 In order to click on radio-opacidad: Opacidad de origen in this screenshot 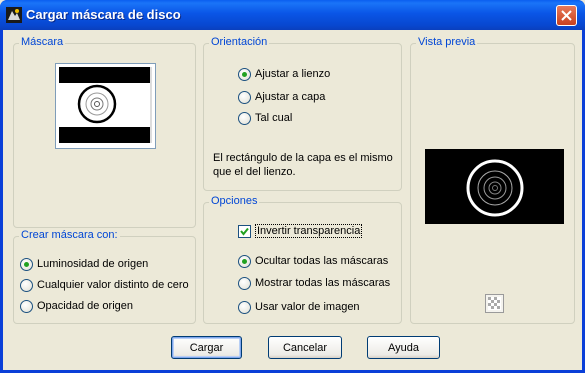, I will do `click(76, 306)`.